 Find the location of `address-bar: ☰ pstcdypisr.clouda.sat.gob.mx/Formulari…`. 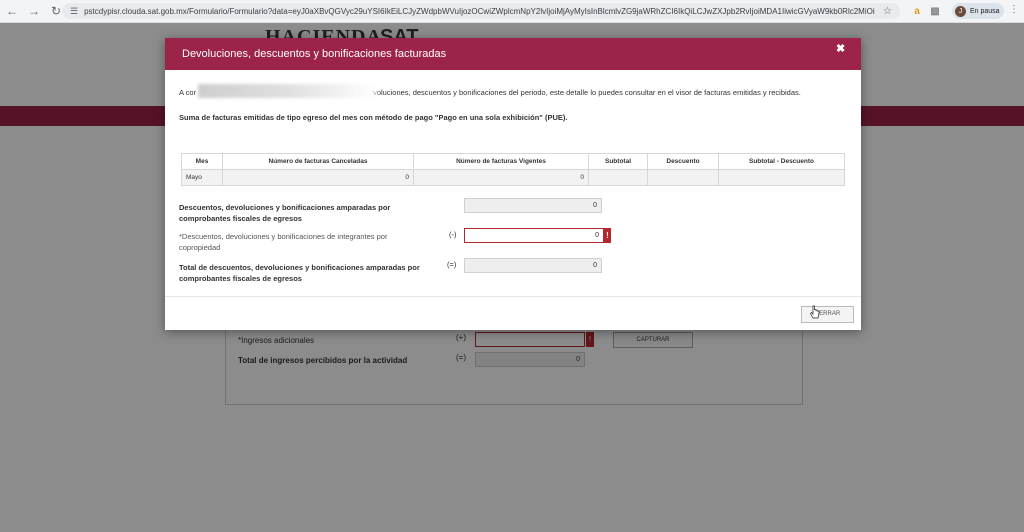

address-bar: ☰ pstcdypisr.clouda.sat.gob.mx/Formulari… is located at coordinates (481, 11).